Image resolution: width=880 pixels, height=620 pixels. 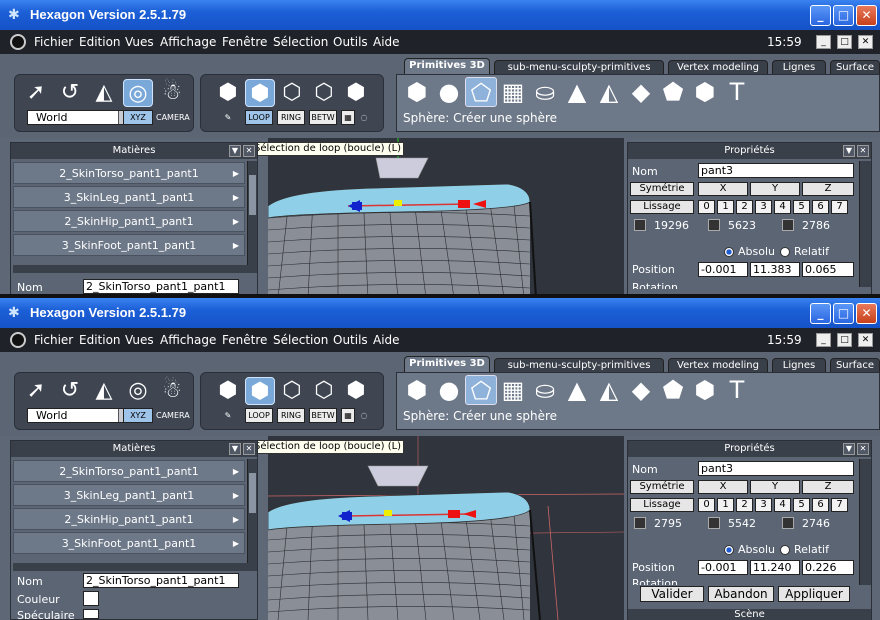 What do you see at coordinates (820, 207) in the screenshot?
I see `smooth-level-6: 6` at bounding box center [820, 207].